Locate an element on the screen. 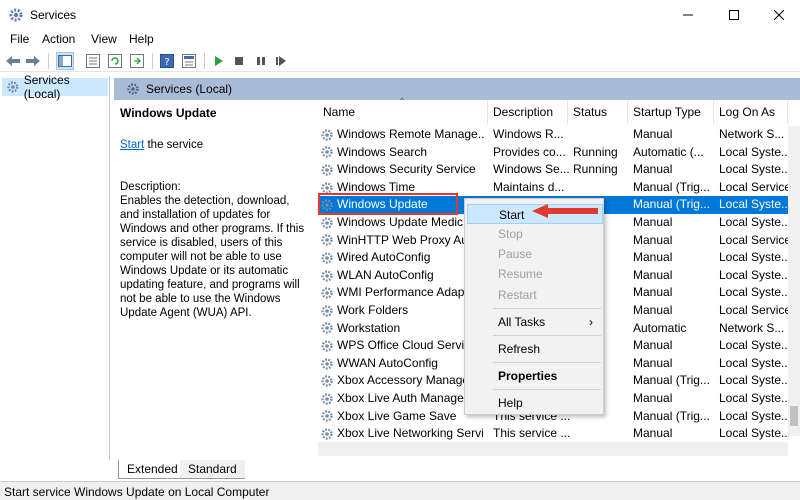  tree-item-services-local: Services (Local) is located at coordinates (55, 87).